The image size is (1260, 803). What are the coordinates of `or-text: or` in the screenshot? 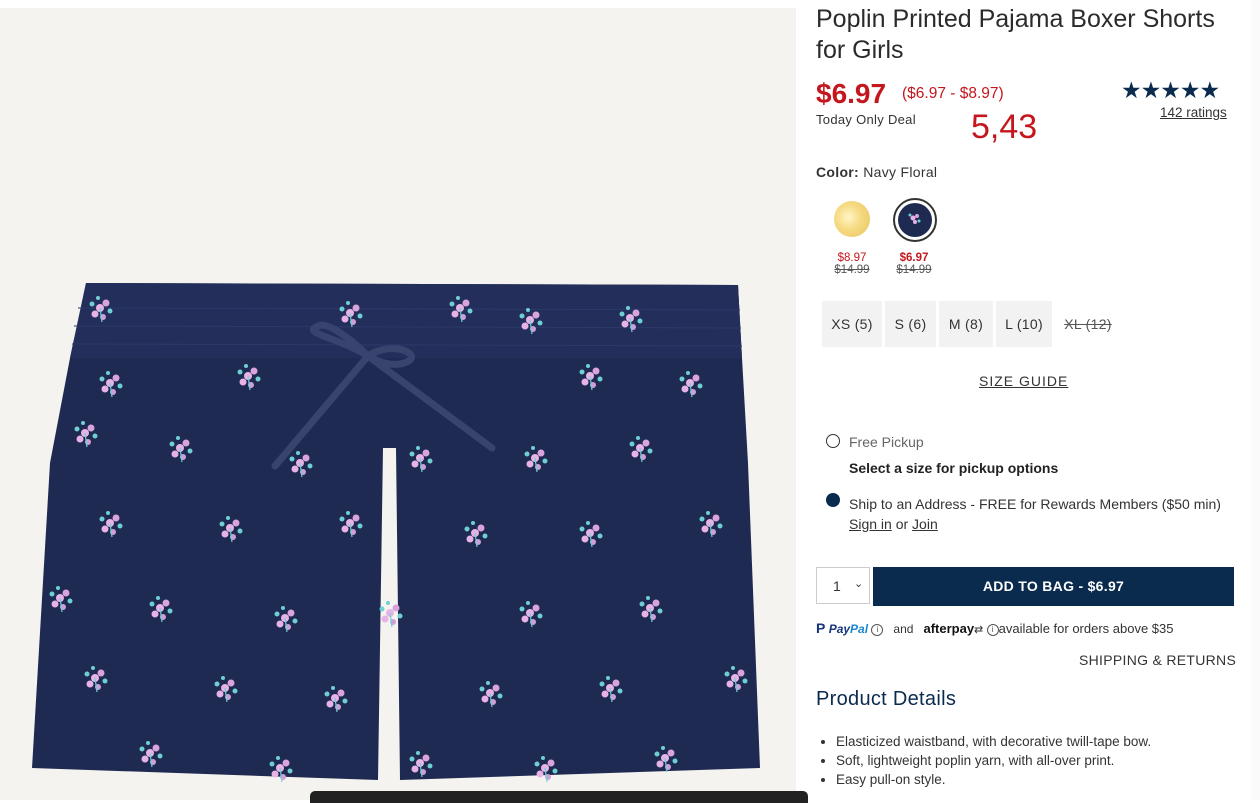 It's located at (902, 524).